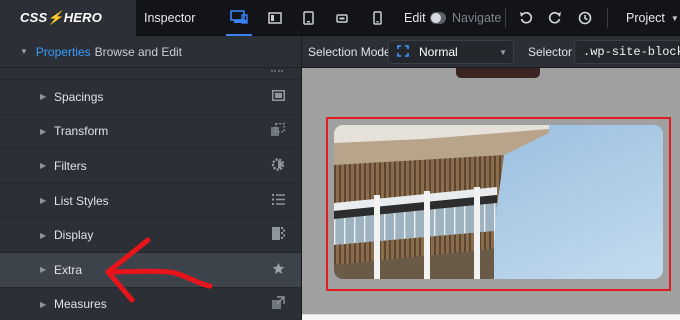 The width and height of the screenshot is (680, 320). I want to click on redo-button, so click(555, 18).